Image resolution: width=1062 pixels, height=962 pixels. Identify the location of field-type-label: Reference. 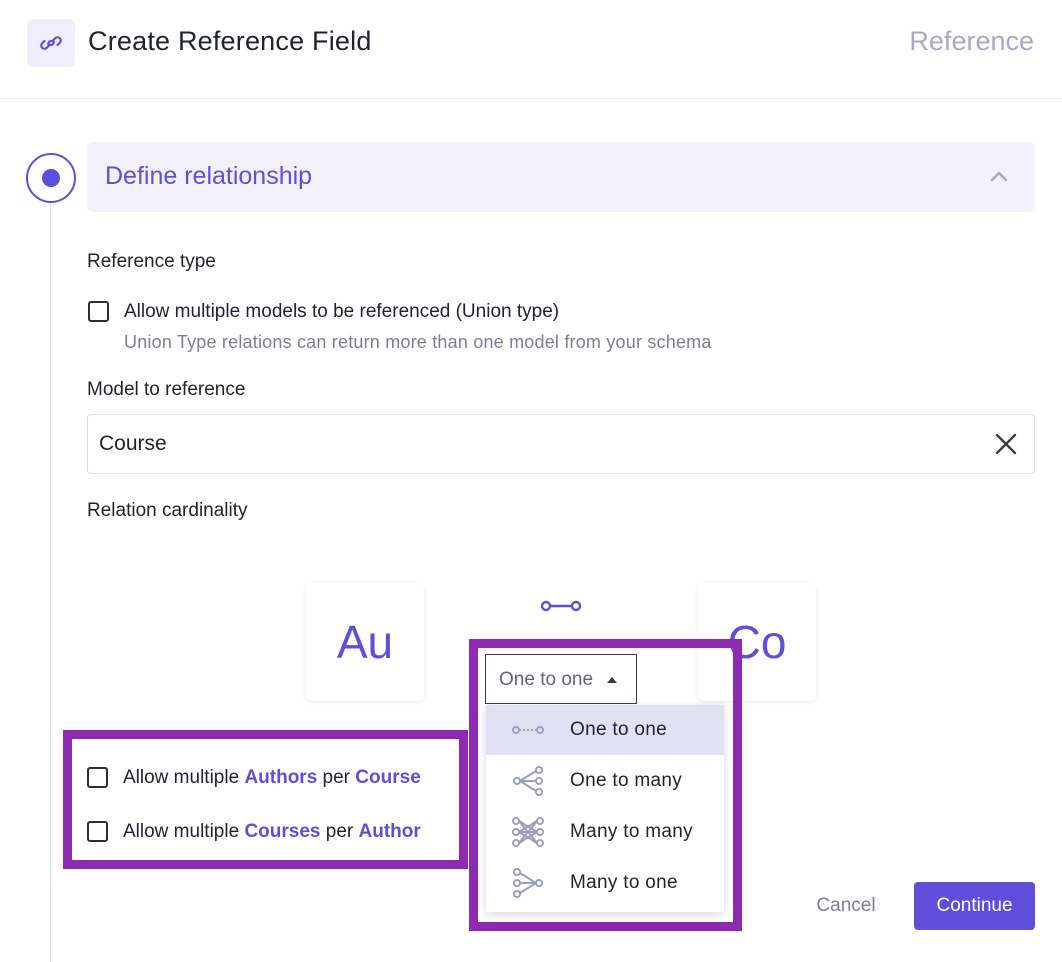
(971, 41).